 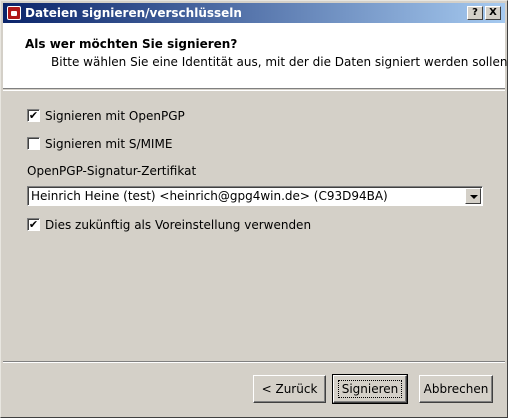 I want to click on close-button: X, so click(x=493, y=13).